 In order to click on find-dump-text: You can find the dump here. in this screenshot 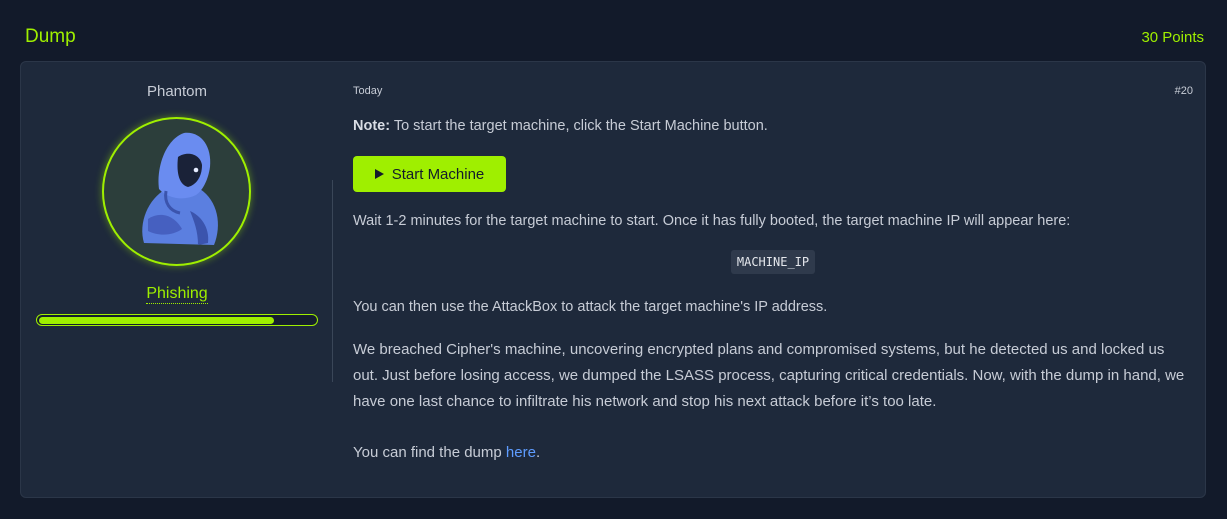, I will do `click(446, 452)`.